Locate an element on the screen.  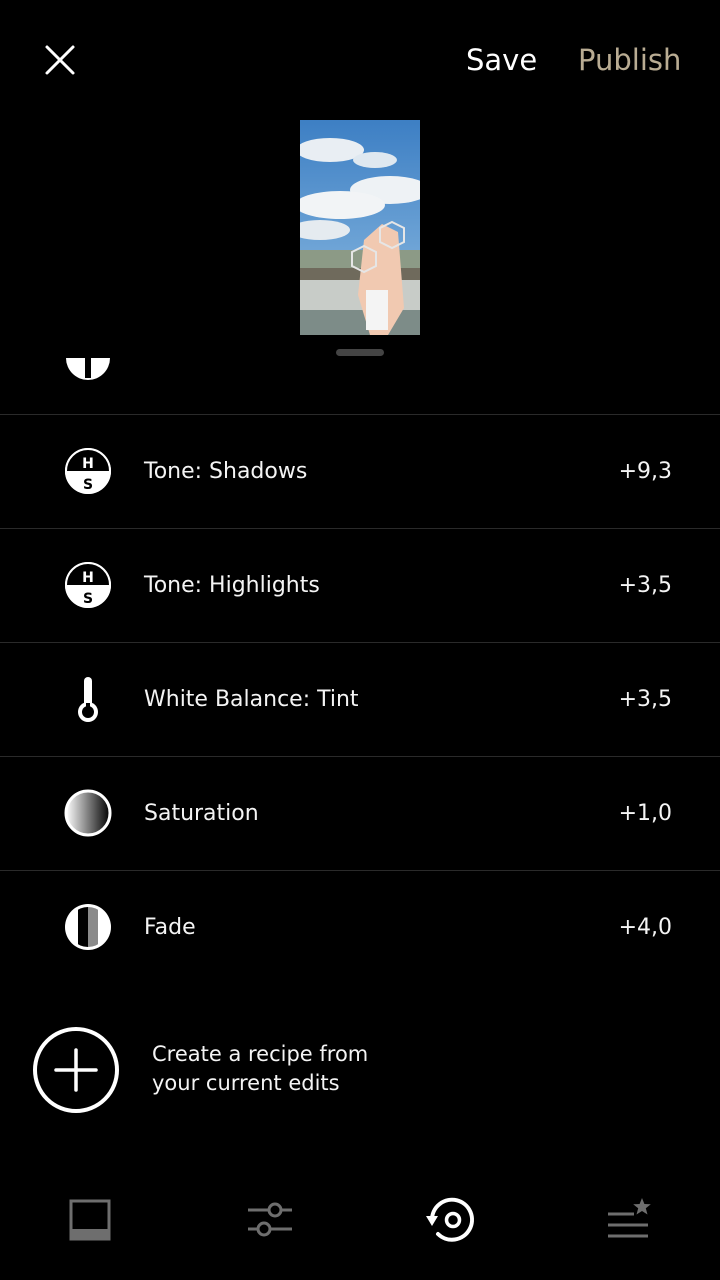
plus-circle-icon is located at coordinates (76, 1070).